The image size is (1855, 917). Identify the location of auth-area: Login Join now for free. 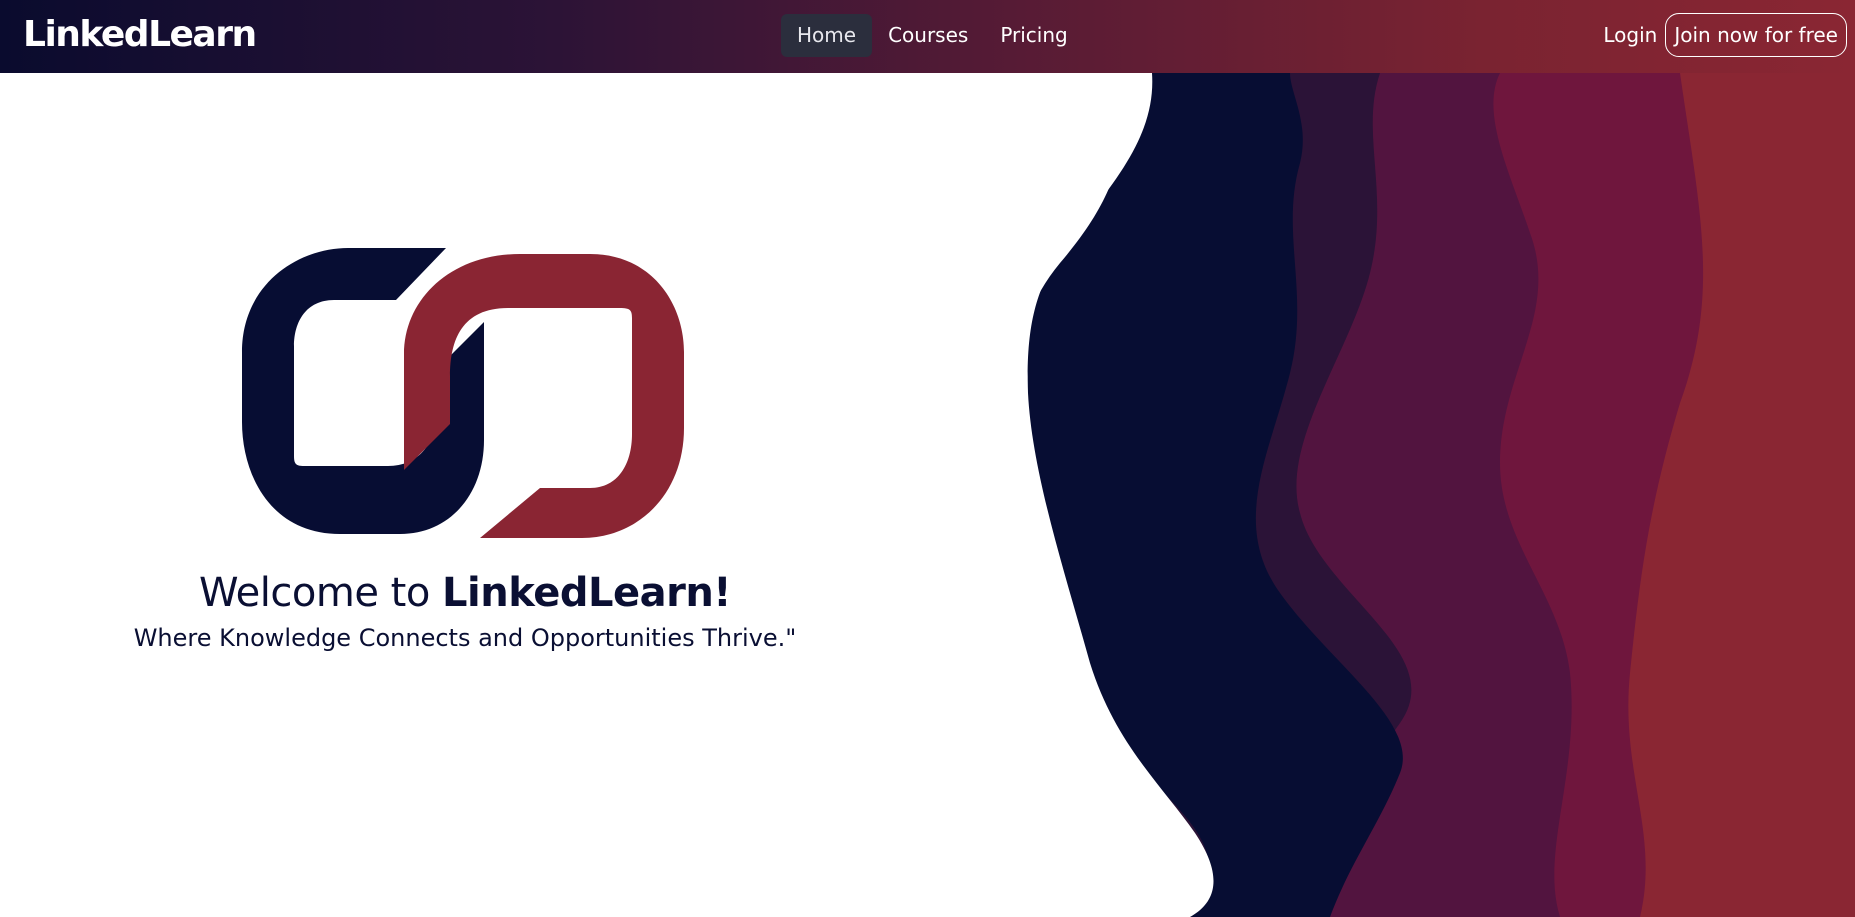
(1725, 35).